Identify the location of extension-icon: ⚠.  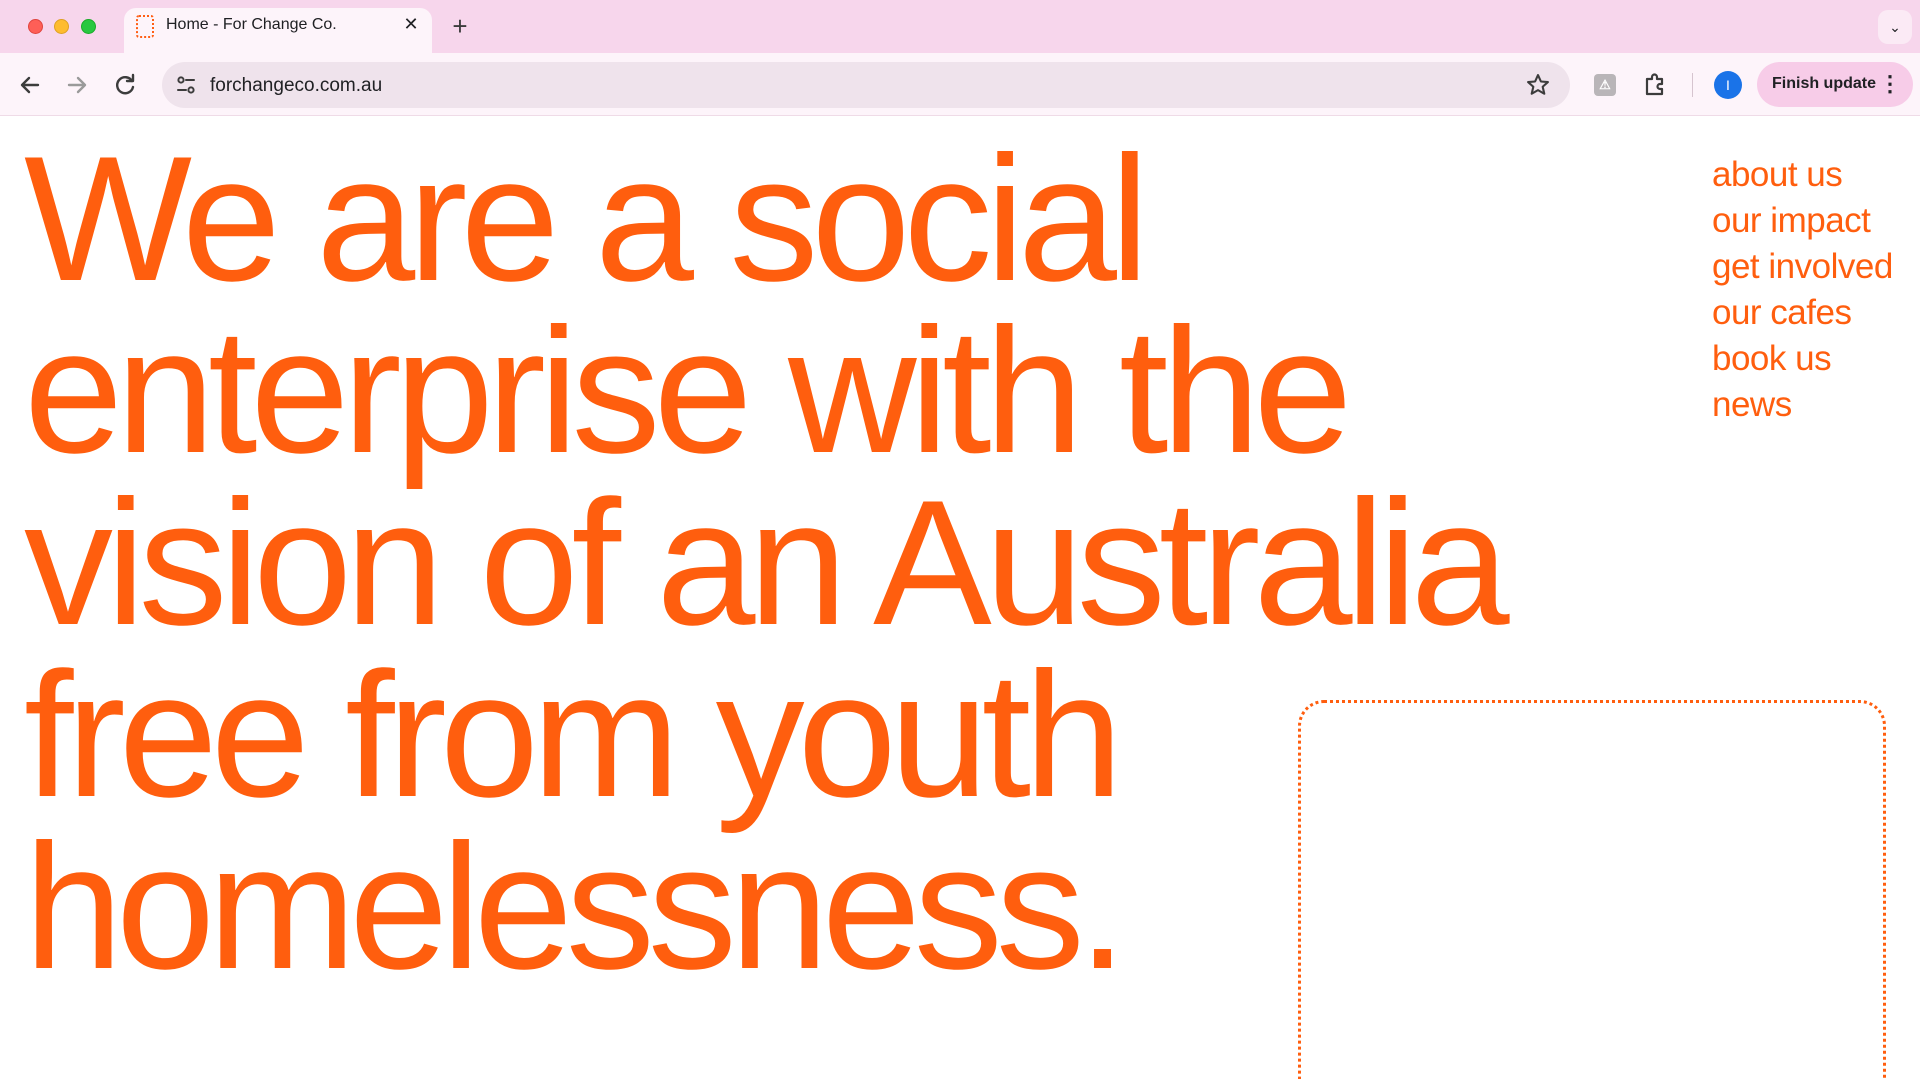
(1605, 85).